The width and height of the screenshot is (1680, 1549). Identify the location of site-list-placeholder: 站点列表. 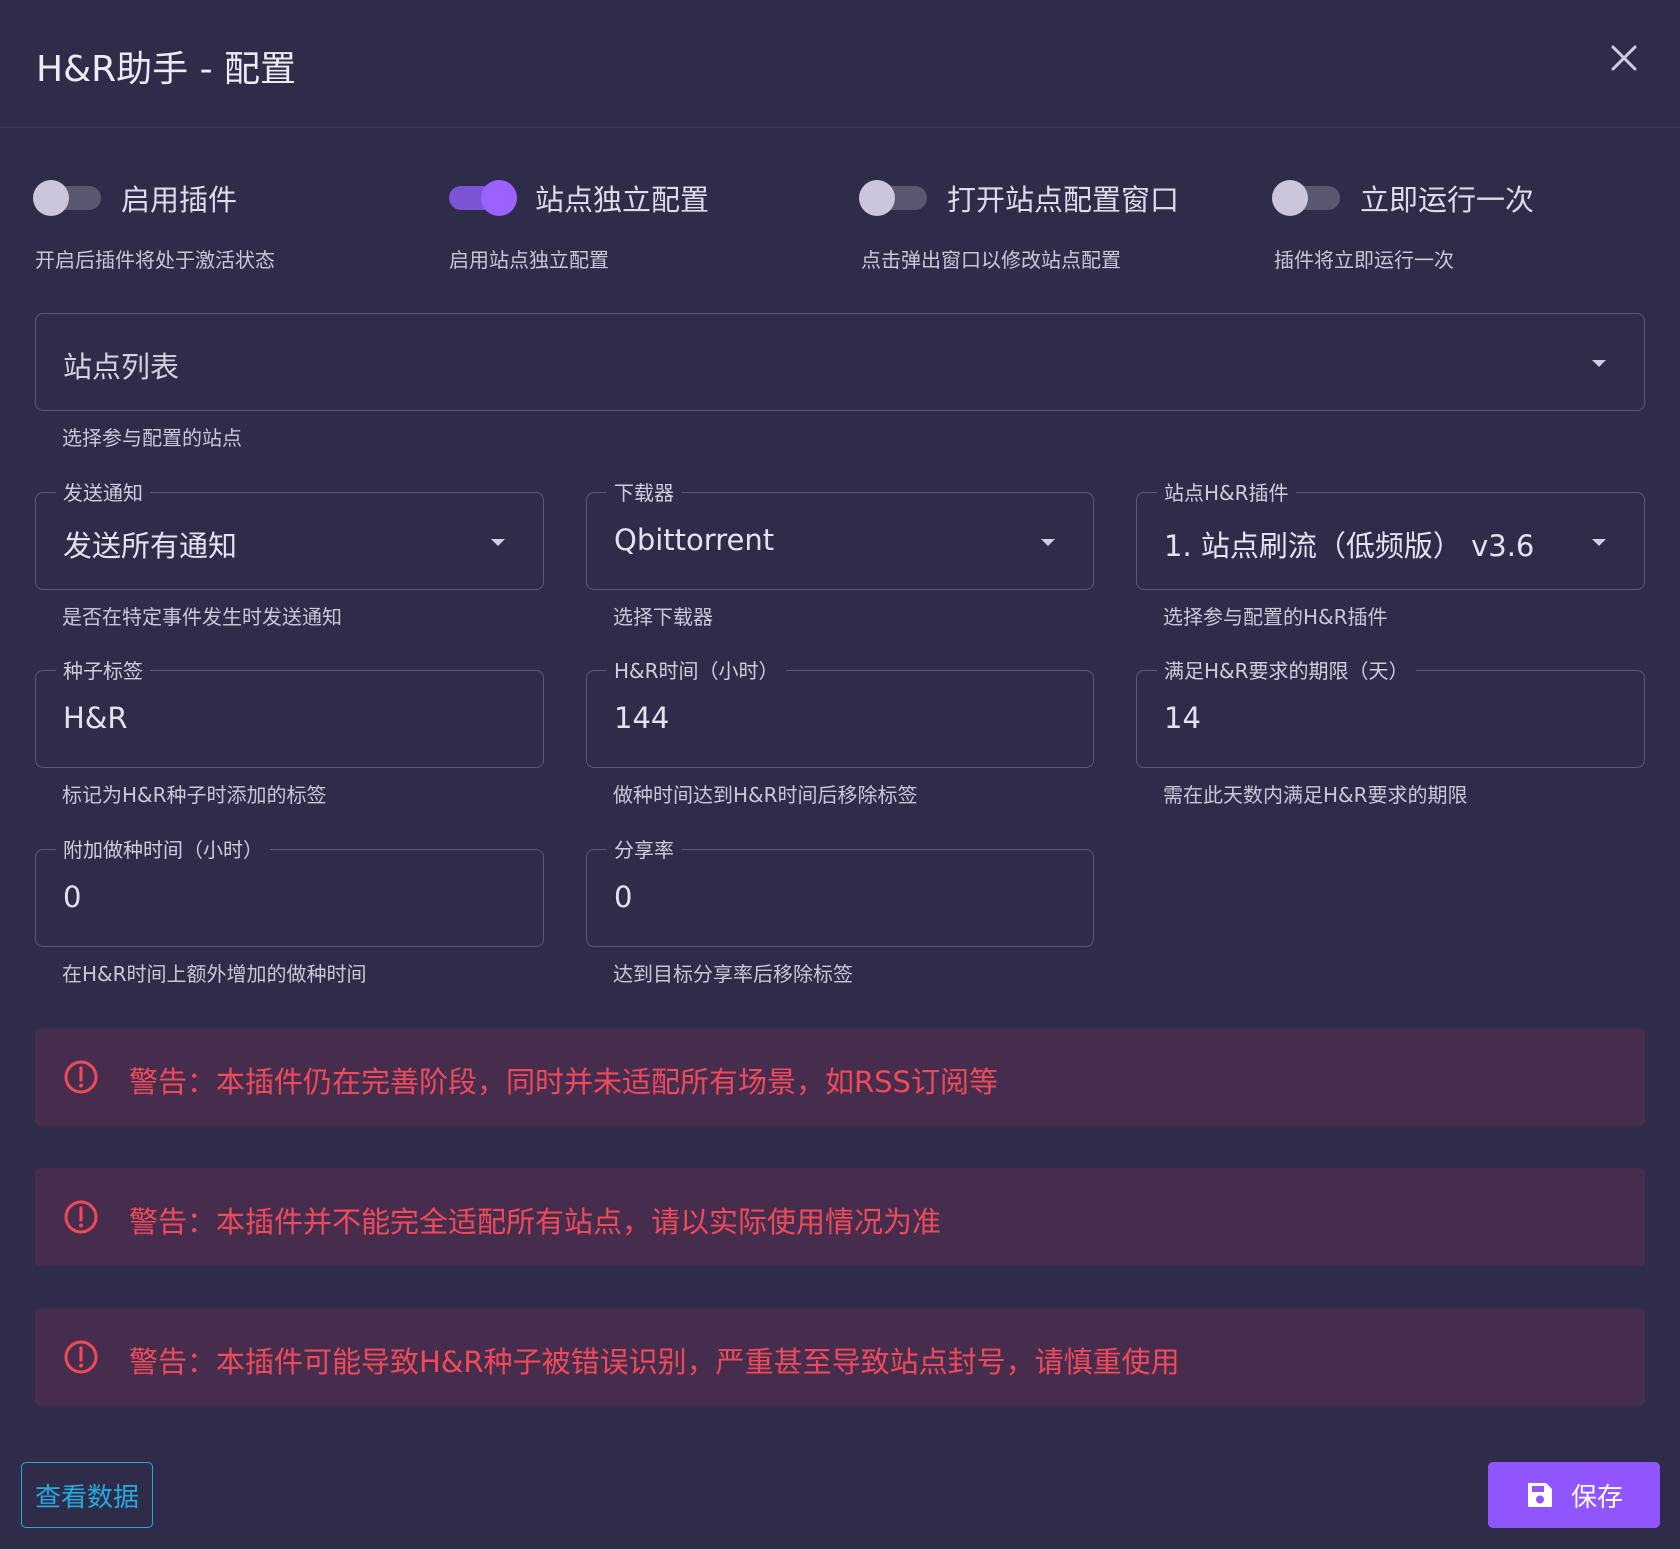
(121, 367).